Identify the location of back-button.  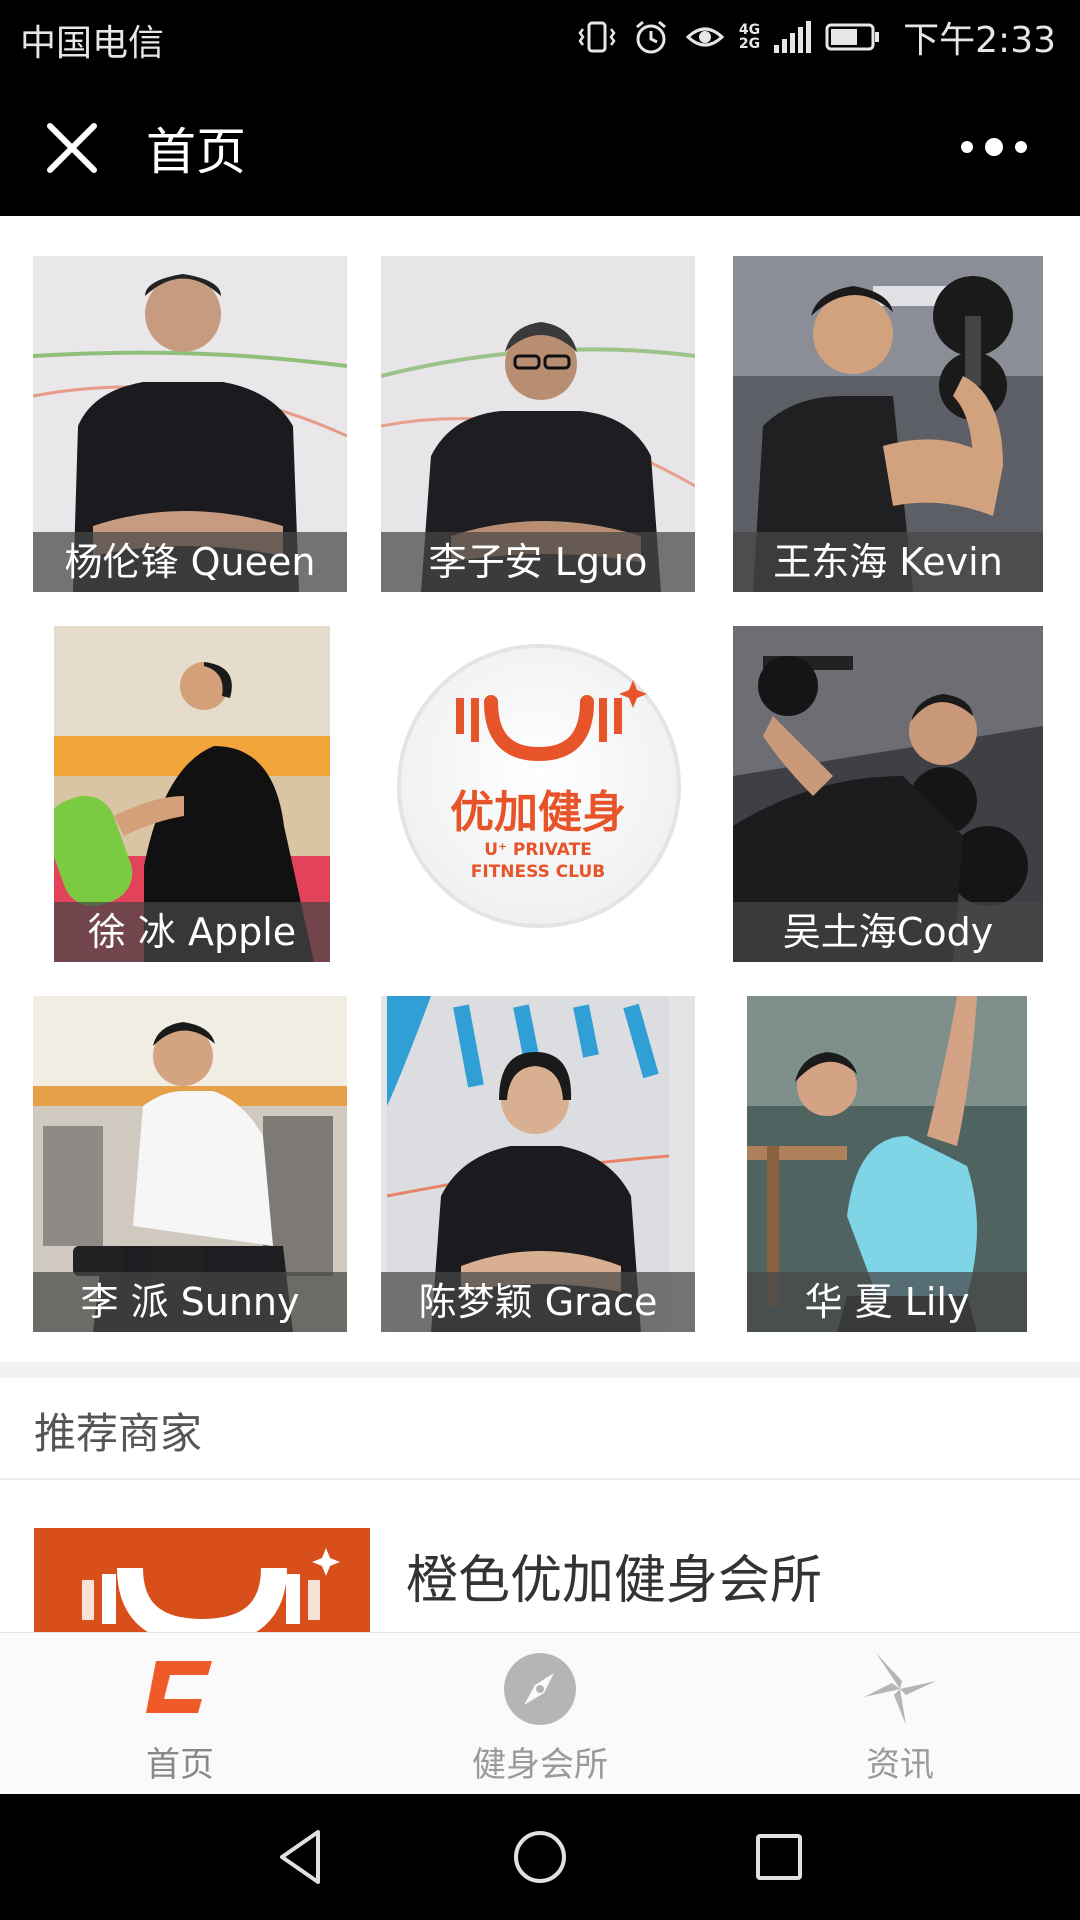
(301, 1857).